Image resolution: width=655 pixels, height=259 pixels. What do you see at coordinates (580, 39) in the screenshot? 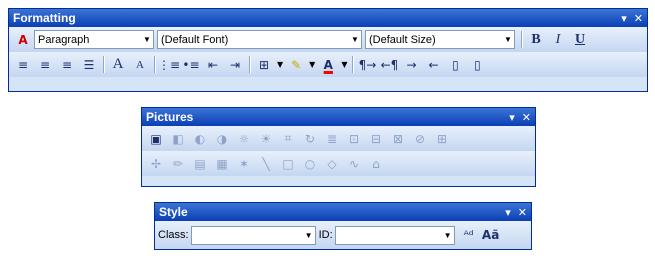
I see `underline-button: U` at bounding box center [580, 39].